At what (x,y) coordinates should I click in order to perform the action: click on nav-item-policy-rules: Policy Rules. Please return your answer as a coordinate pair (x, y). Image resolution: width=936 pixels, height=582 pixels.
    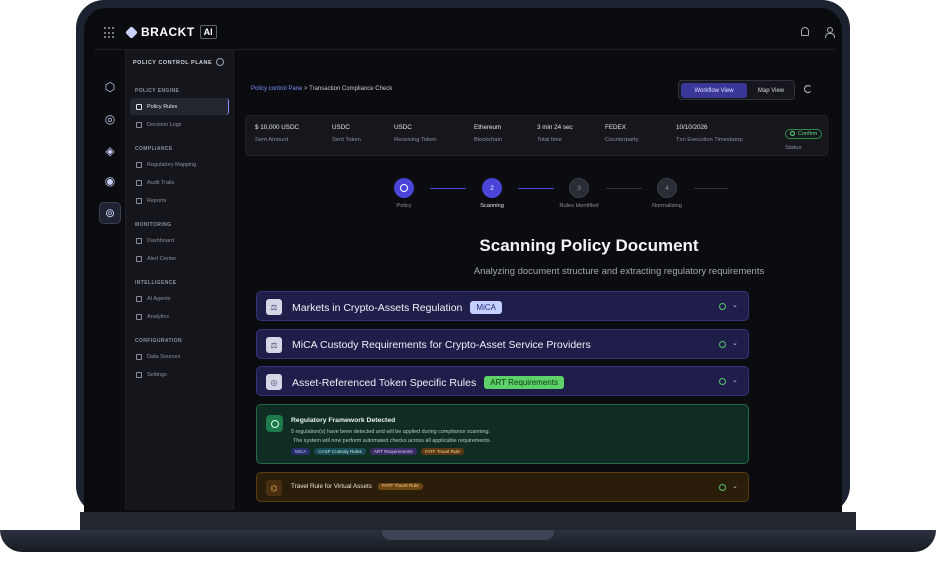
    Looking at the image, I should click on (179, 106).